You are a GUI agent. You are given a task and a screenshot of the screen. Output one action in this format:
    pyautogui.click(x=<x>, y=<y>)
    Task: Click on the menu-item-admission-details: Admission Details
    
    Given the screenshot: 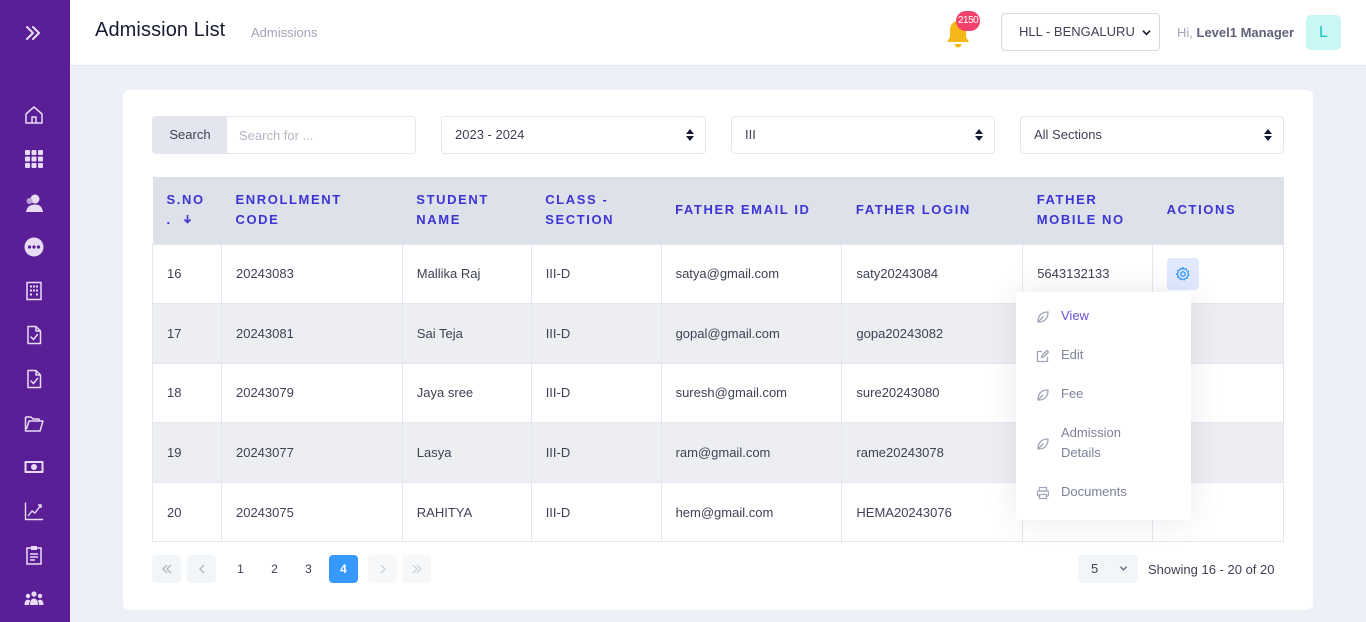 What is the action you would take?
    pyautogui.click(x=1103, y=450)
    